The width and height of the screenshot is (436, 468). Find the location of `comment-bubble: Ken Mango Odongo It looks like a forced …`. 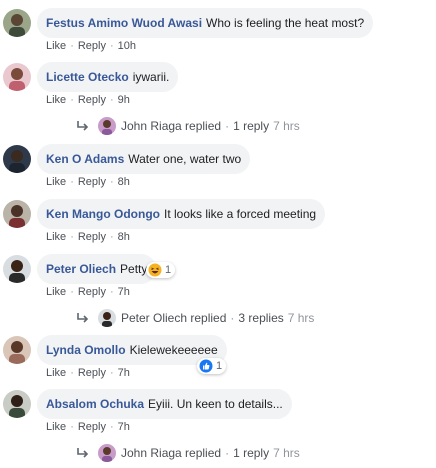

comment-bubble: Ken Mango Odongo It looks like a forced … is located at coordinates (181, 214).